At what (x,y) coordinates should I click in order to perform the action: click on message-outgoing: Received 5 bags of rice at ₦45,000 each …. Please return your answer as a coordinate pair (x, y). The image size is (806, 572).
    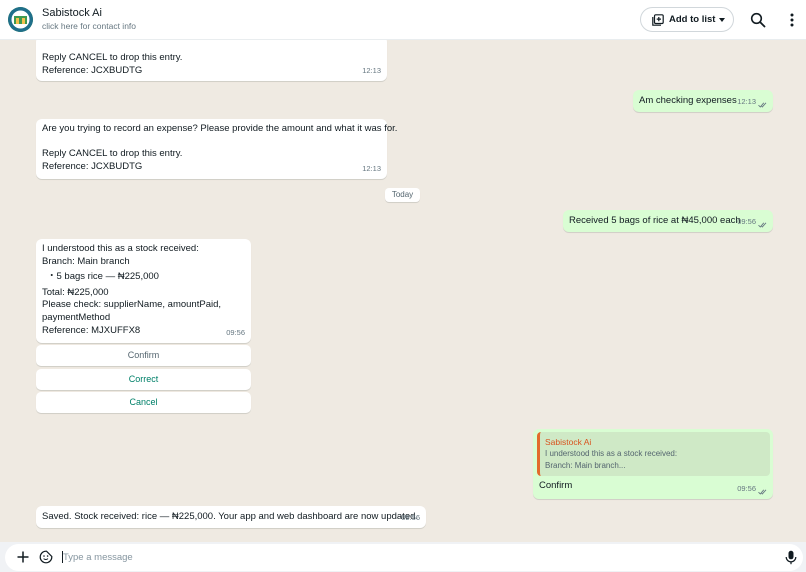
    Looking at the image, I should click on (668, 221).